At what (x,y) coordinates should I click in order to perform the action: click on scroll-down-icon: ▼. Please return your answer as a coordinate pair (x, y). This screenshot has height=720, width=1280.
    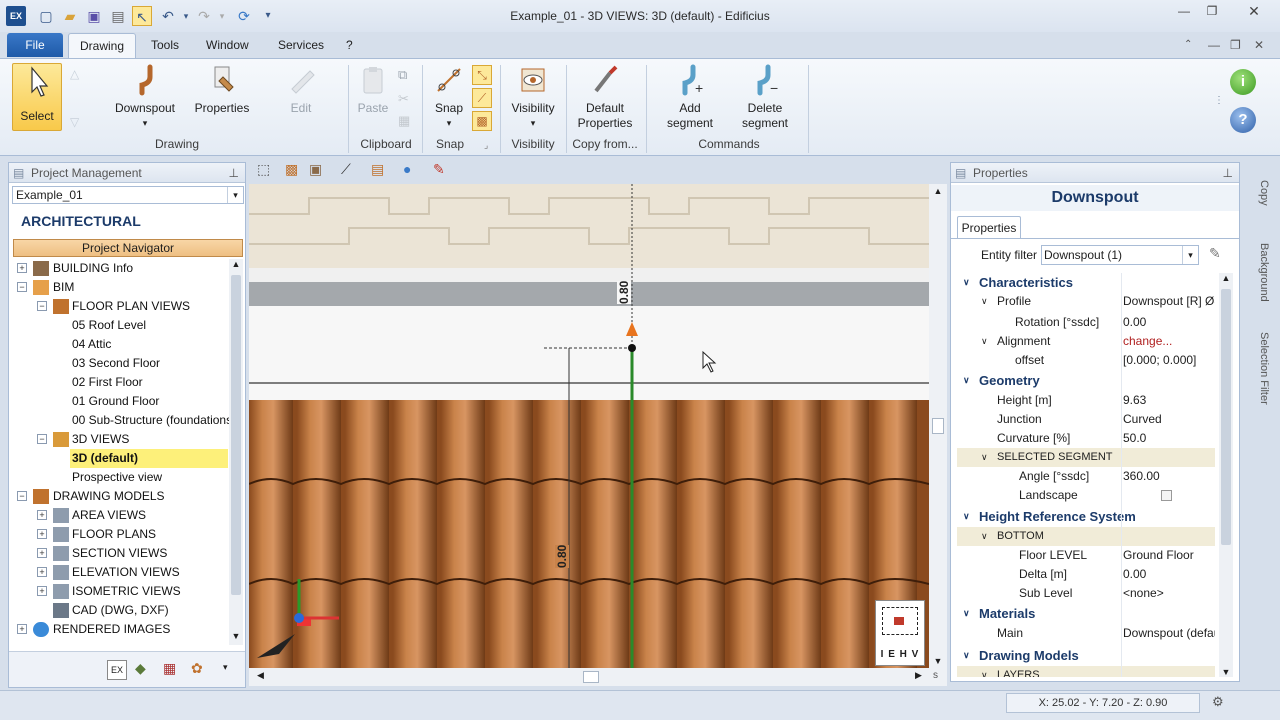
    Looking at the image, I should click on (938, 661).